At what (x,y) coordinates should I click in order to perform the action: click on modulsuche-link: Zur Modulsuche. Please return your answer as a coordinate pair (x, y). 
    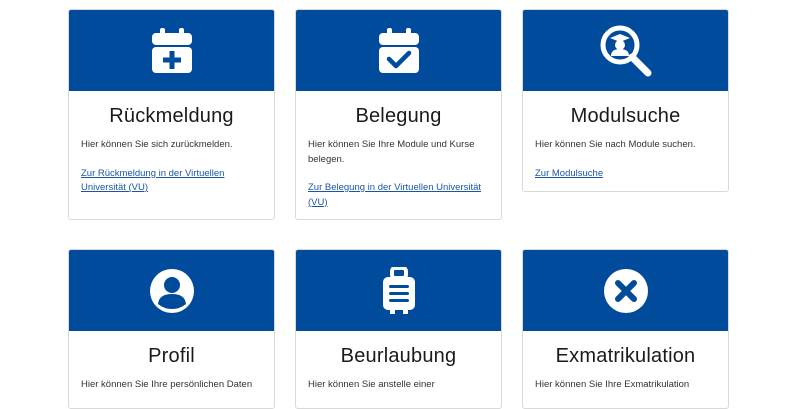
    Looking at the image, I should click on (625, 174).